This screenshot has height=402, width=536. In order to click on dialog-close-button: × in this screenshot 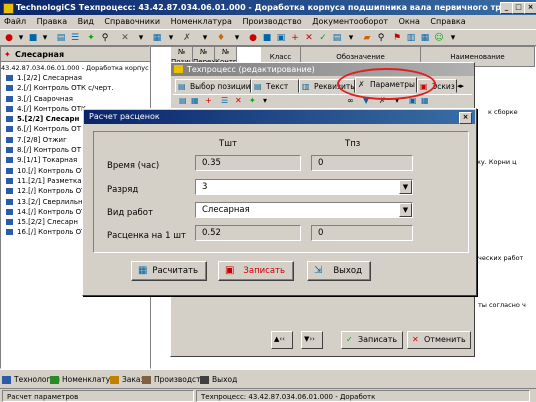, I will do `click(465, 118)`.